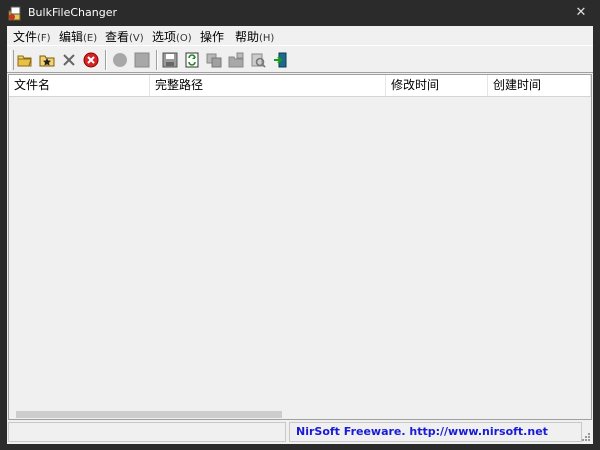 Image resolution: width=600 pixels, height=450 pixels. I want to click on menu-view-label: 查看, so click(117, 37).